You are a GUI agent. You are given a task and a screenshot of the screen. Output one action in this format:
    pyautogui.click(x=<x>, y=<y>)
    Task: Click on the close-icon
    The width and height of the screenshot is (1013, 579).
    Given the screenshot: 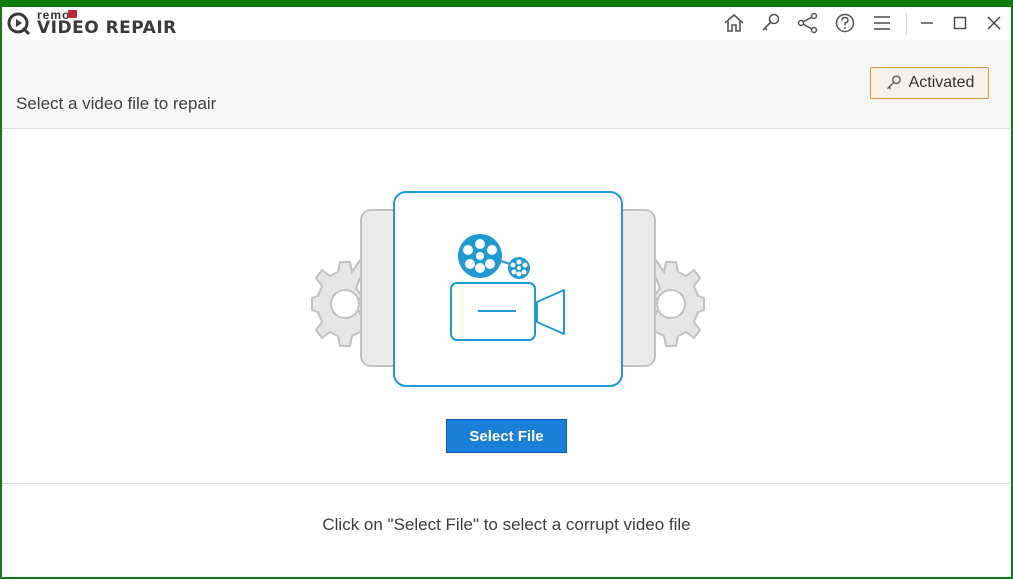 What is the action you would take?
    pyautogui.click(x=994, y=23)
    